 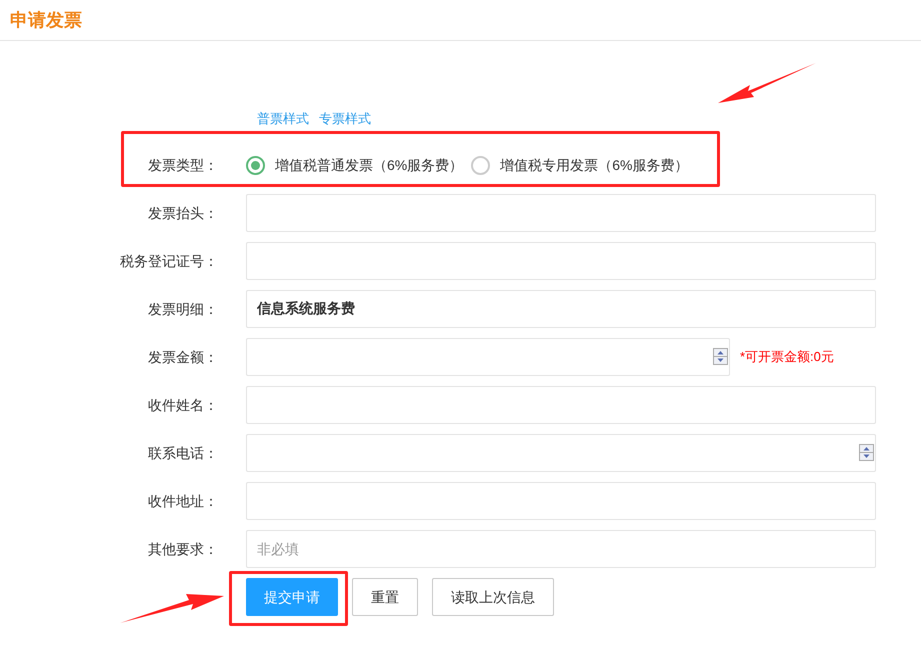 I want to click on radio-label: 增值税普通发票（6%服务费）, so click(x=369, y=165).